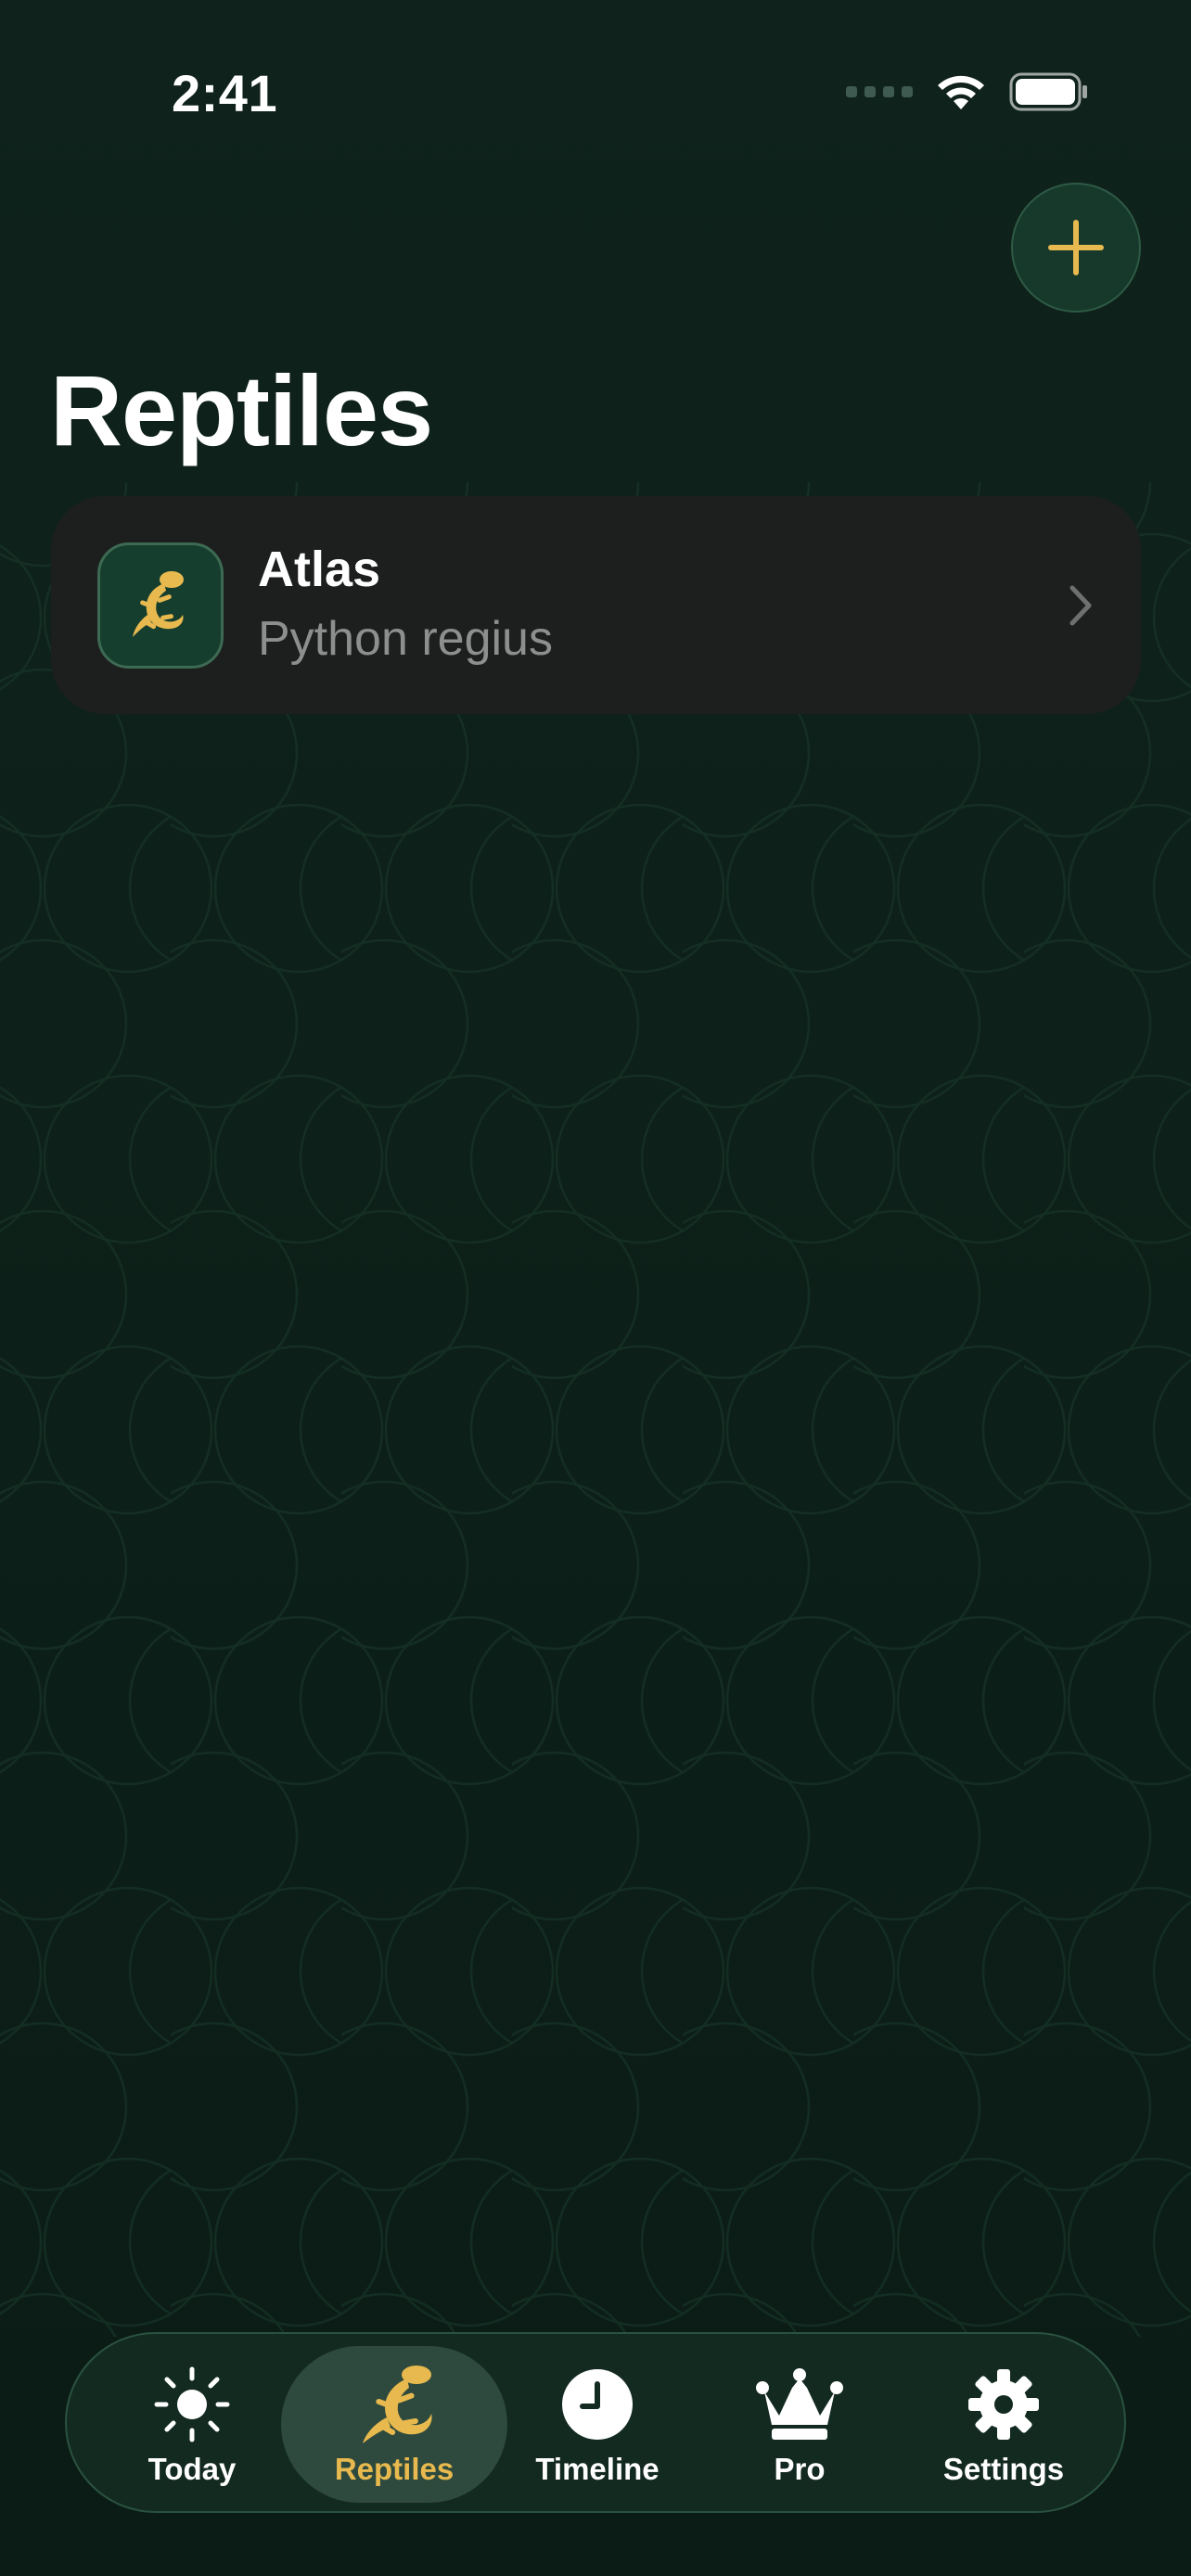  I want to click on reptile-avatar, so click(160, 605).